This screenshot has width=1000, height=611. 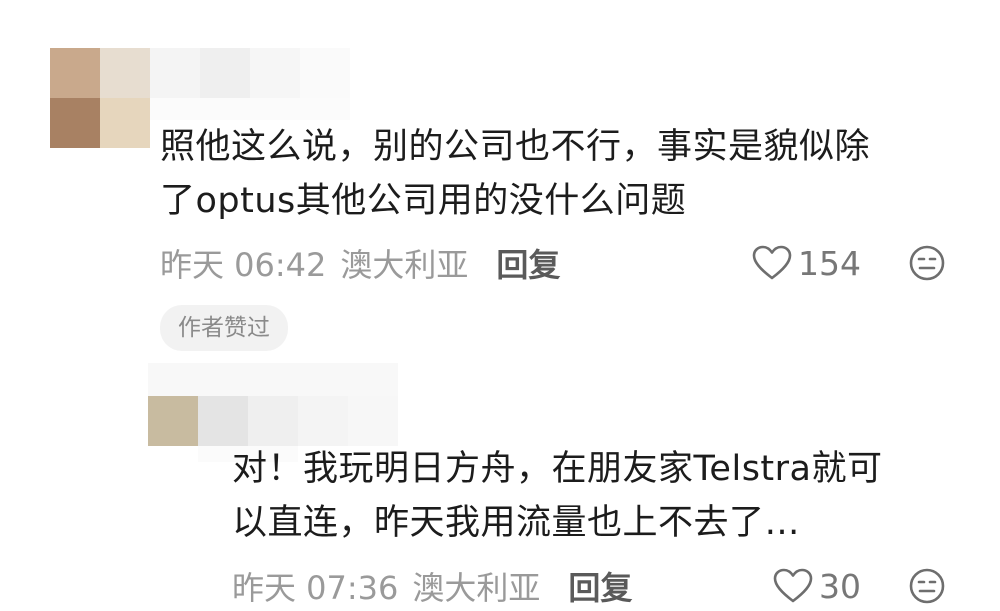 I want to click on comment-meta: 昨天 07:36 澳大利亚 回复, so click(x=432, y=586).